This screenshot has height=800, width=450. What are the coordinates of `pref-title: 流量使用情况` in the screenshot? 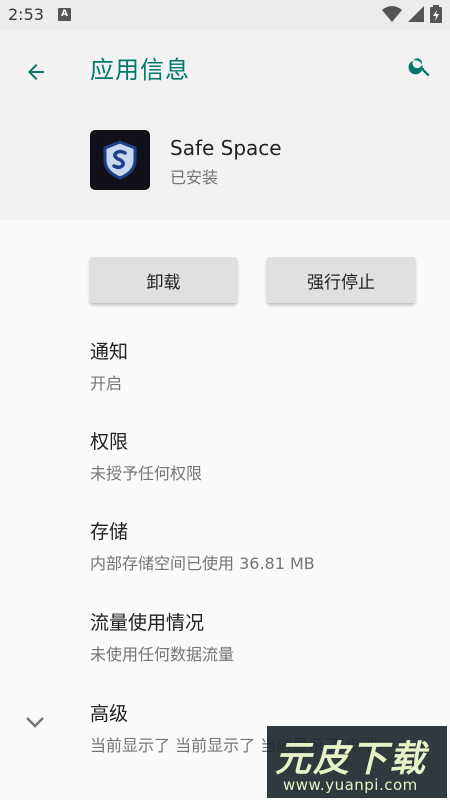 It's located at (147, 623).